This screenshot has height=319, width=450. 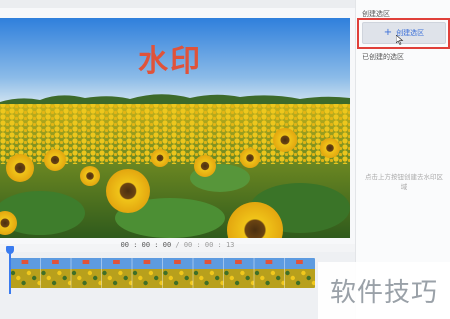 What do you see at coordinates (209, 245) in the screenshot?
I see `total-time: 00 : 00 : 13` at bounding box center [209, 245].